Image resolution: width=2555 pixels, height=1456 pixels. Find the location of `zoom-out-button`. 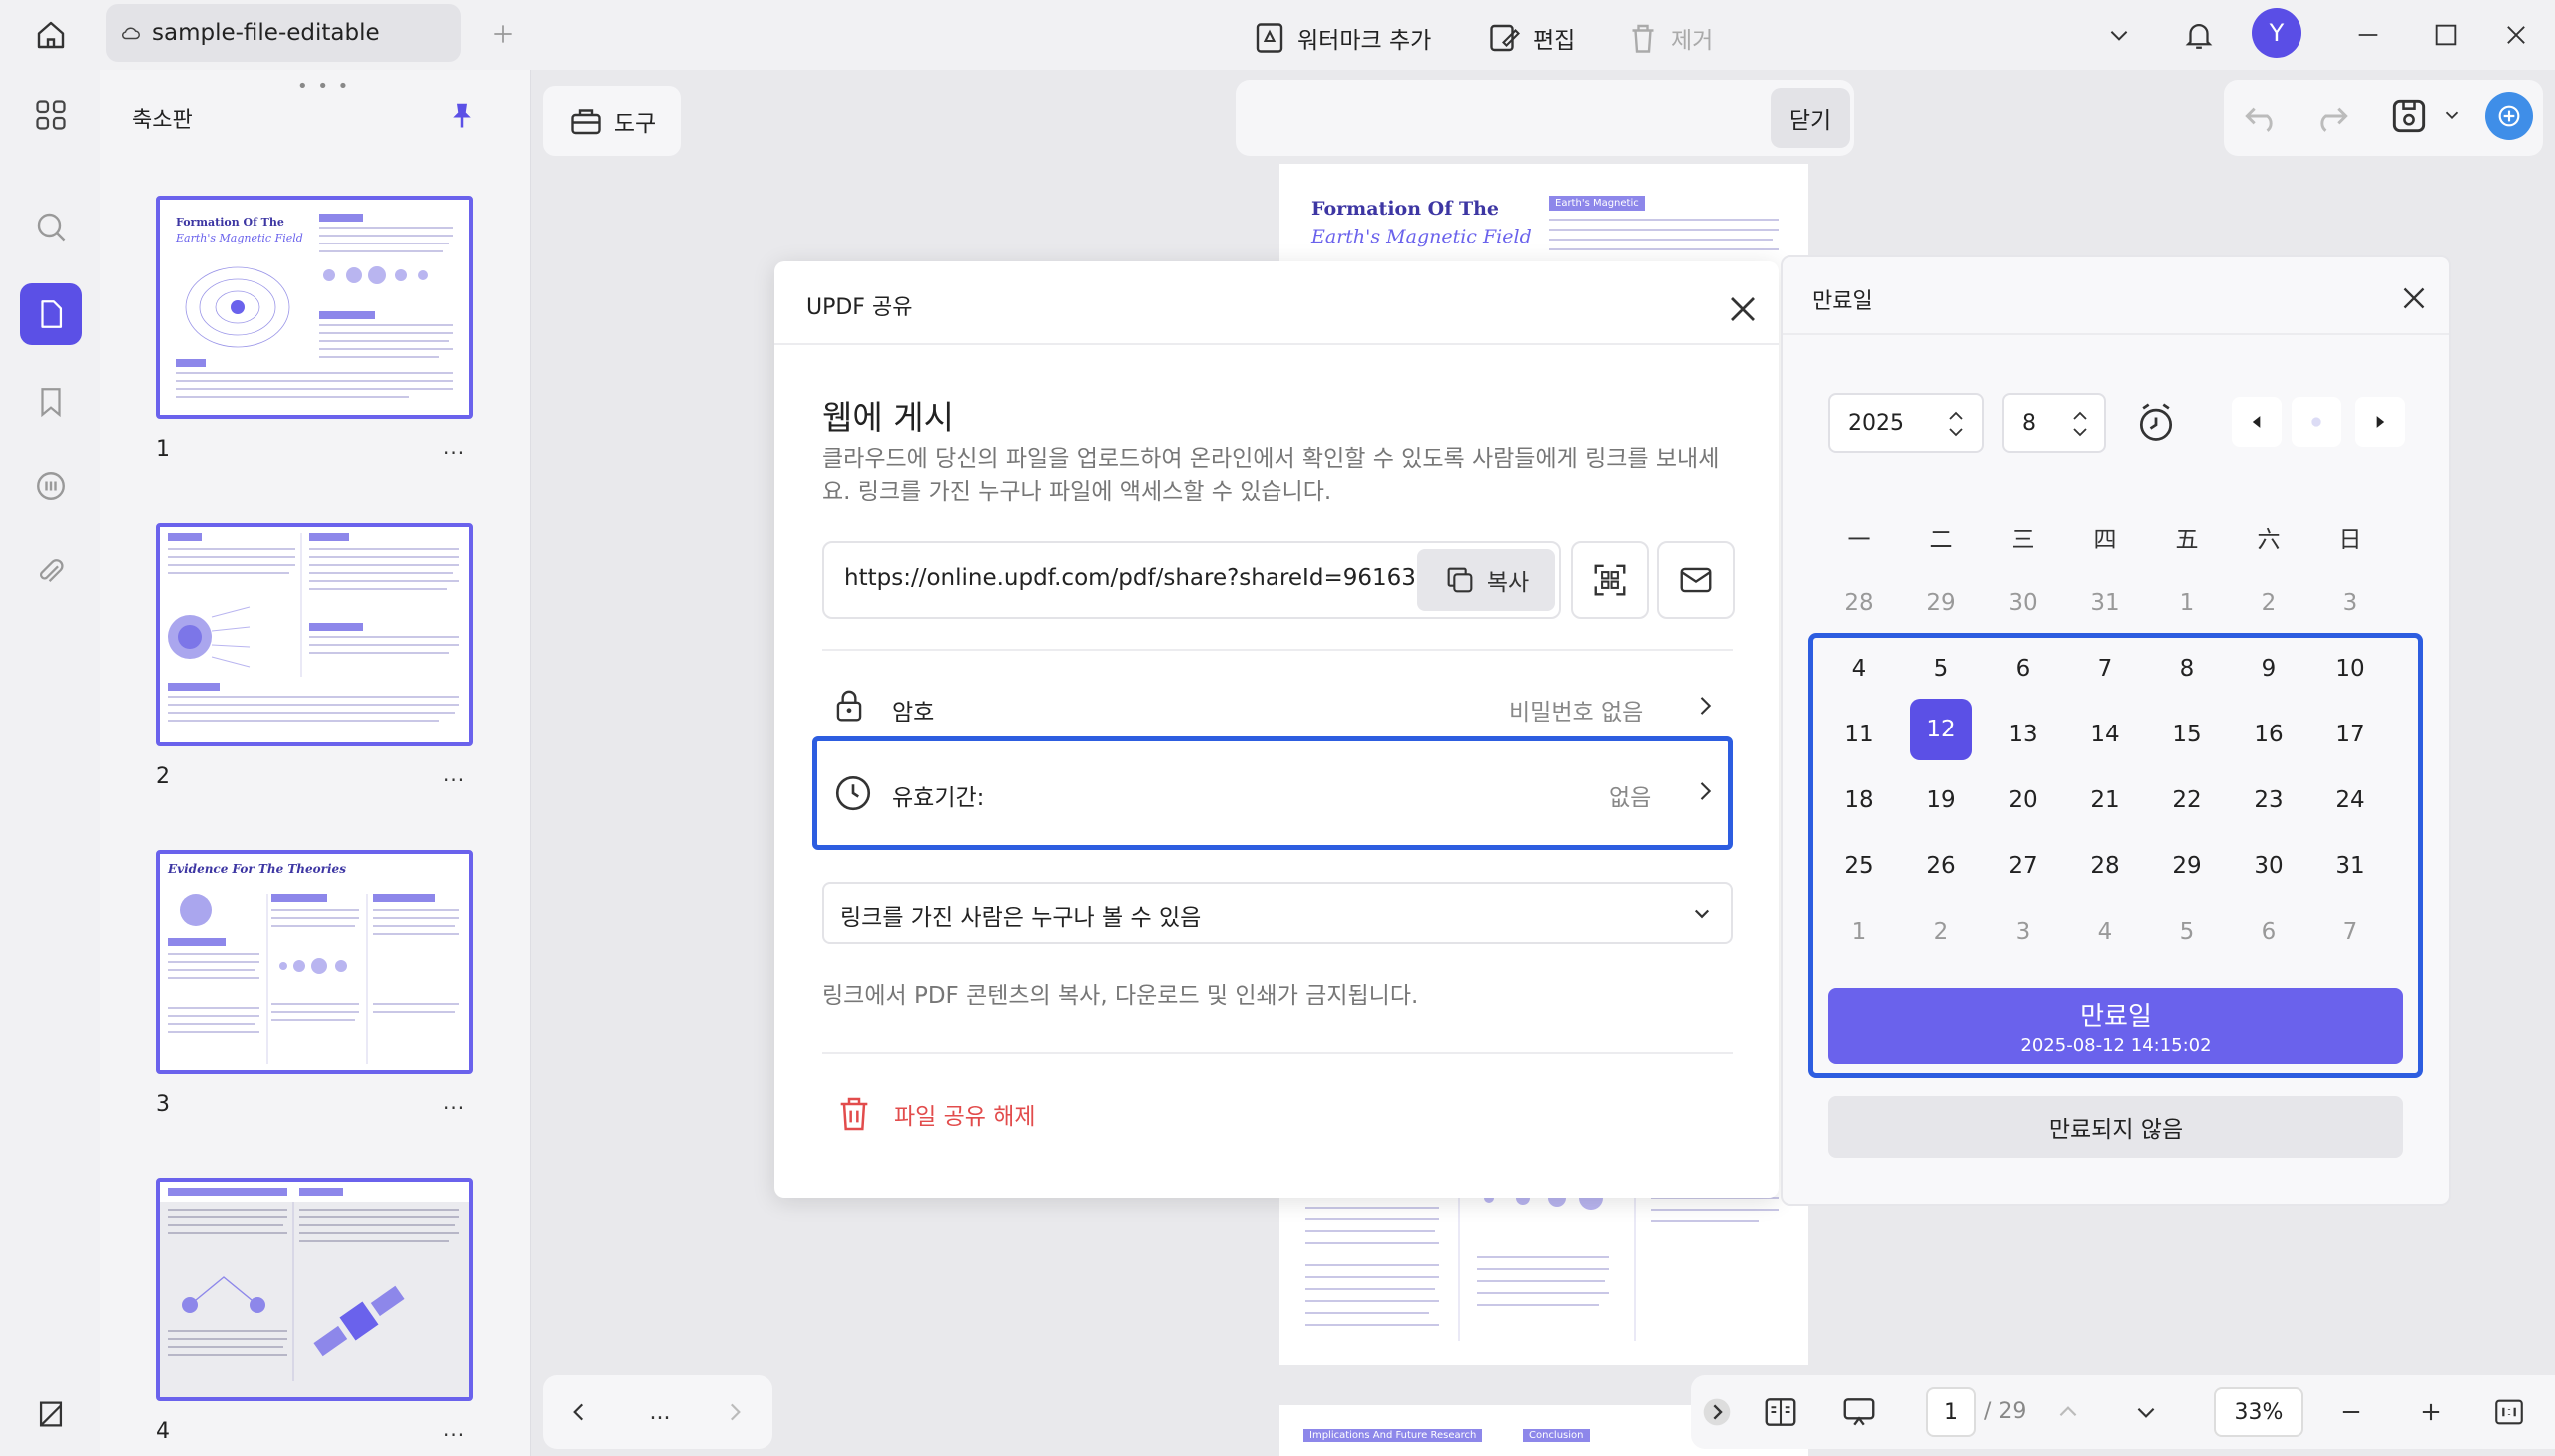

zoom-out-button is located at coordinates (2351, 1412).